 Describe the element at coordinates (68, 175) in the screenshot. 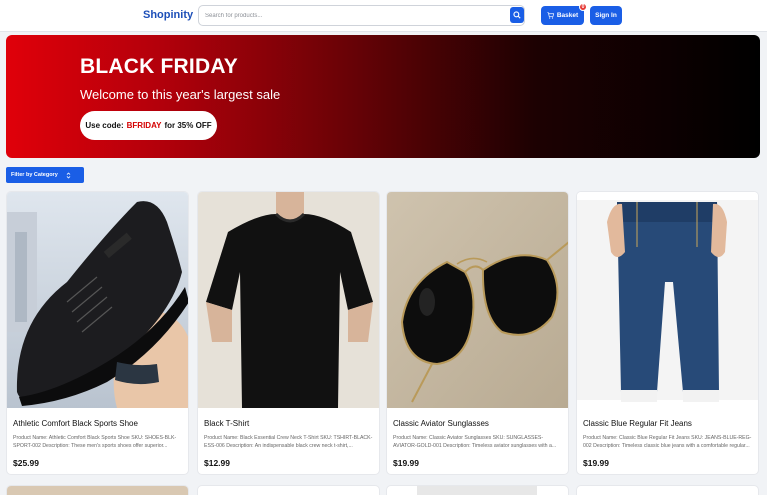

I see `chevron-up-down-icon` at that location.